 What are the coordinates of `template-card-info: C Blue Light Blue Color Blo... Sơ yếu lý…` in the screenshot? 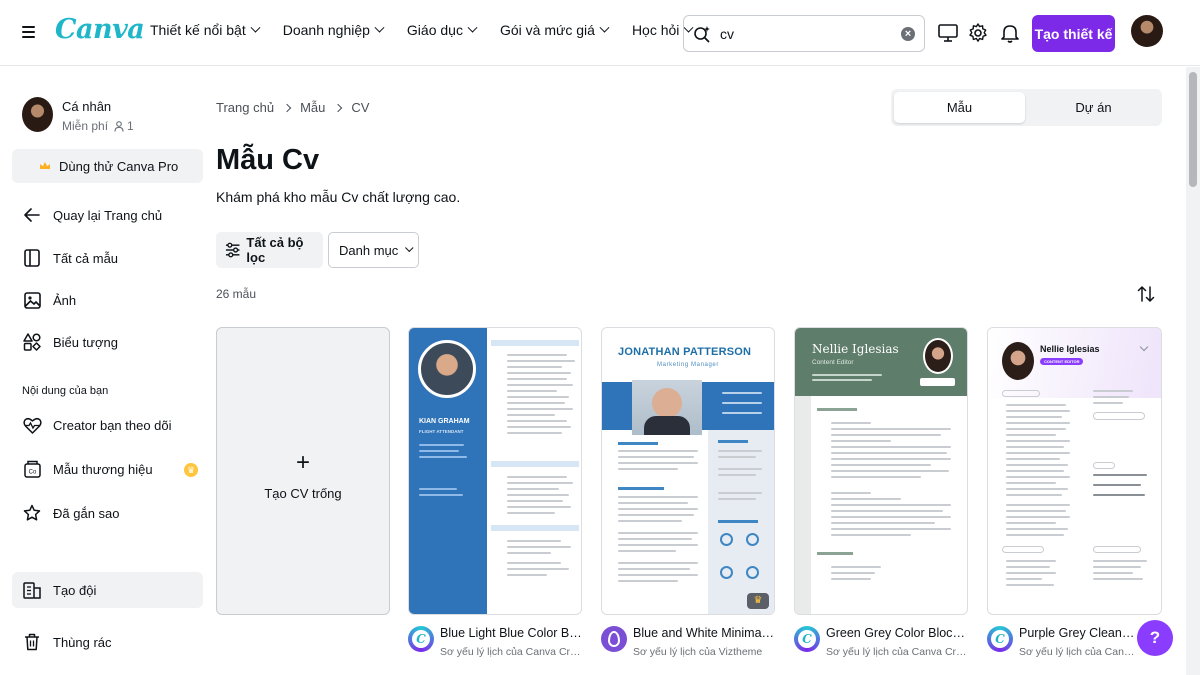 It's located at (495, 644).